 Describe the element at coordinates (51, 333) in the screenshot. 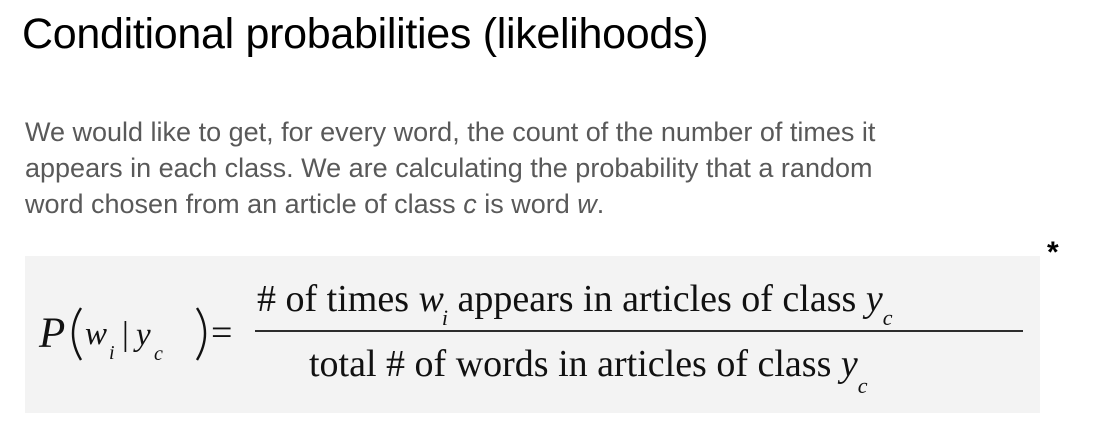

I see `lhs-P: P` at that location.